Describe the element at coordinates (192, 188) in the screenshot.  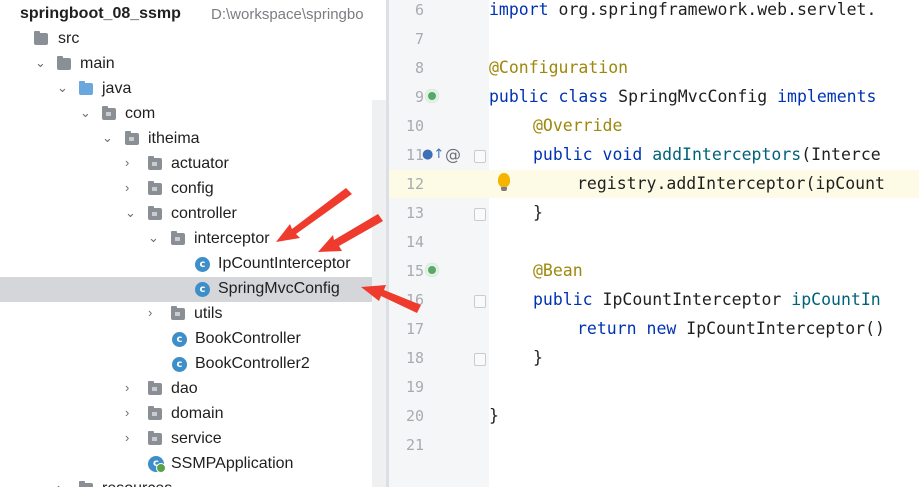
I see `tree-item-label: config` at that location.